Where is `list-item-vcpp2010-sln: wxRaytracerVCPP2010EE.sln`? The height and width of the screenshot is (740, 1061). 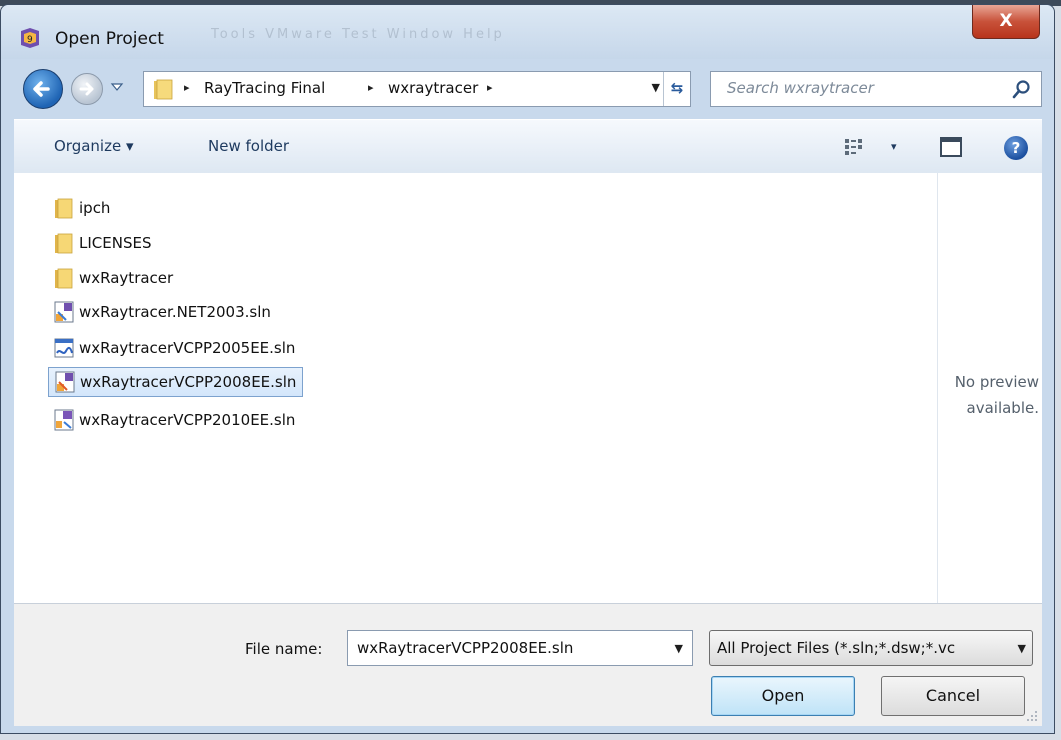
list-item-vcpp2010-sln: wxRaytracerVCPP2010EE.sln is located at coordinates (173, 420).